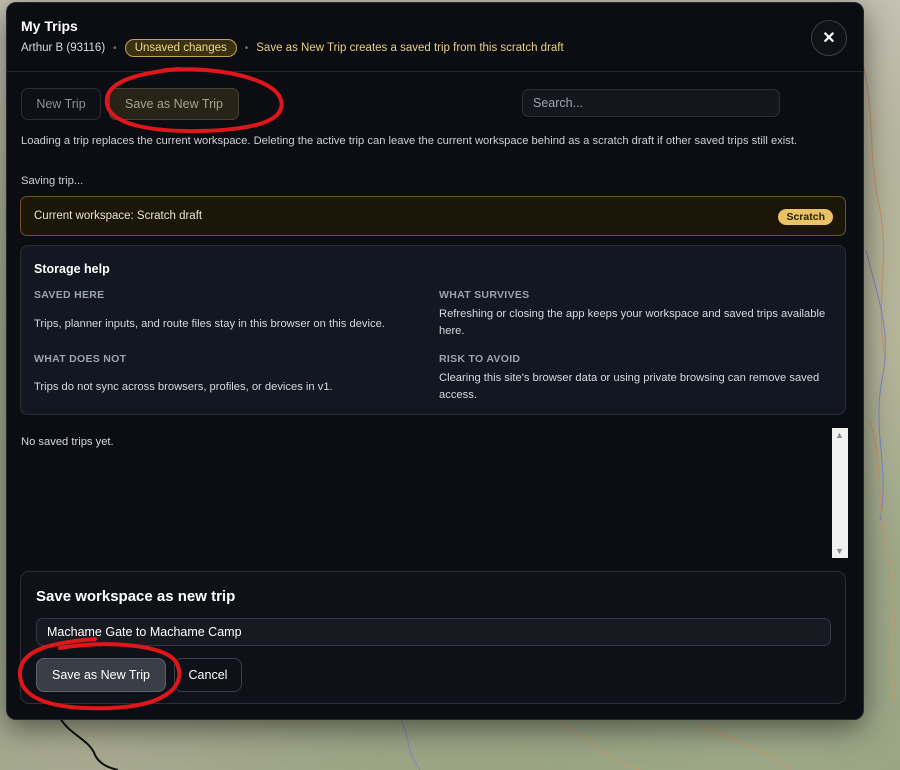  Describe the element at coordinates (433, 216) in the screenshot. I see `current-workspace-bar: Current workspace: Scratch draft Scratch` at that location.